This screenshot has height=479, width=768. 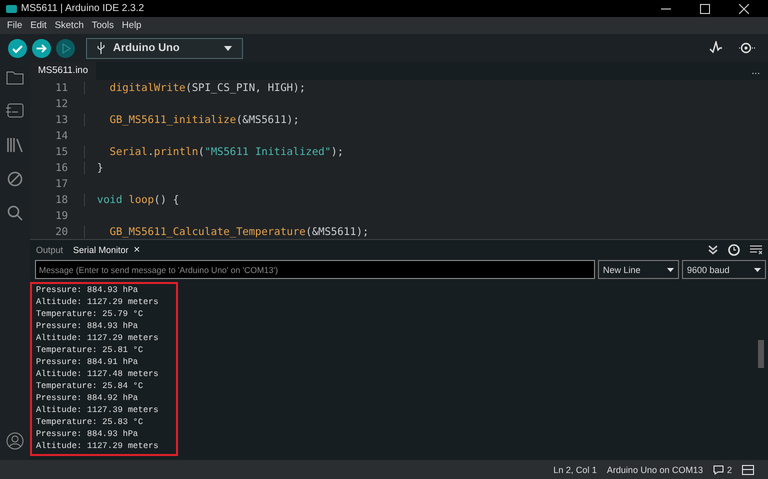 I want to click on serial-output-line: Pressure: 884.91 hPa, so click(x=88, y=362).